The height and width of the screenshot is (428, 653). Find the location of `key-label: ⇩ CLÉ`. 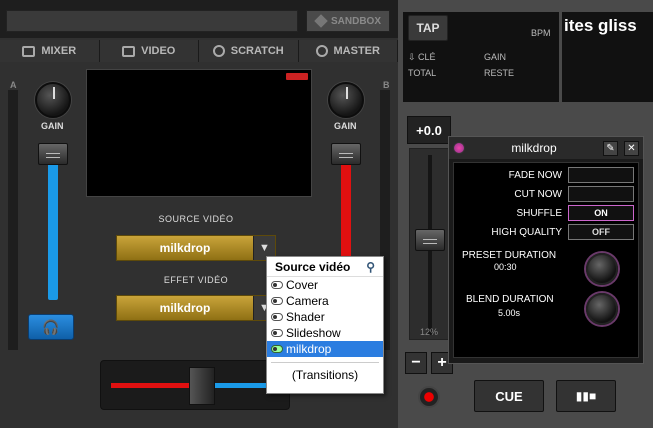

key-label: ⇩ CLÉ is located at coordinates (422, 57).